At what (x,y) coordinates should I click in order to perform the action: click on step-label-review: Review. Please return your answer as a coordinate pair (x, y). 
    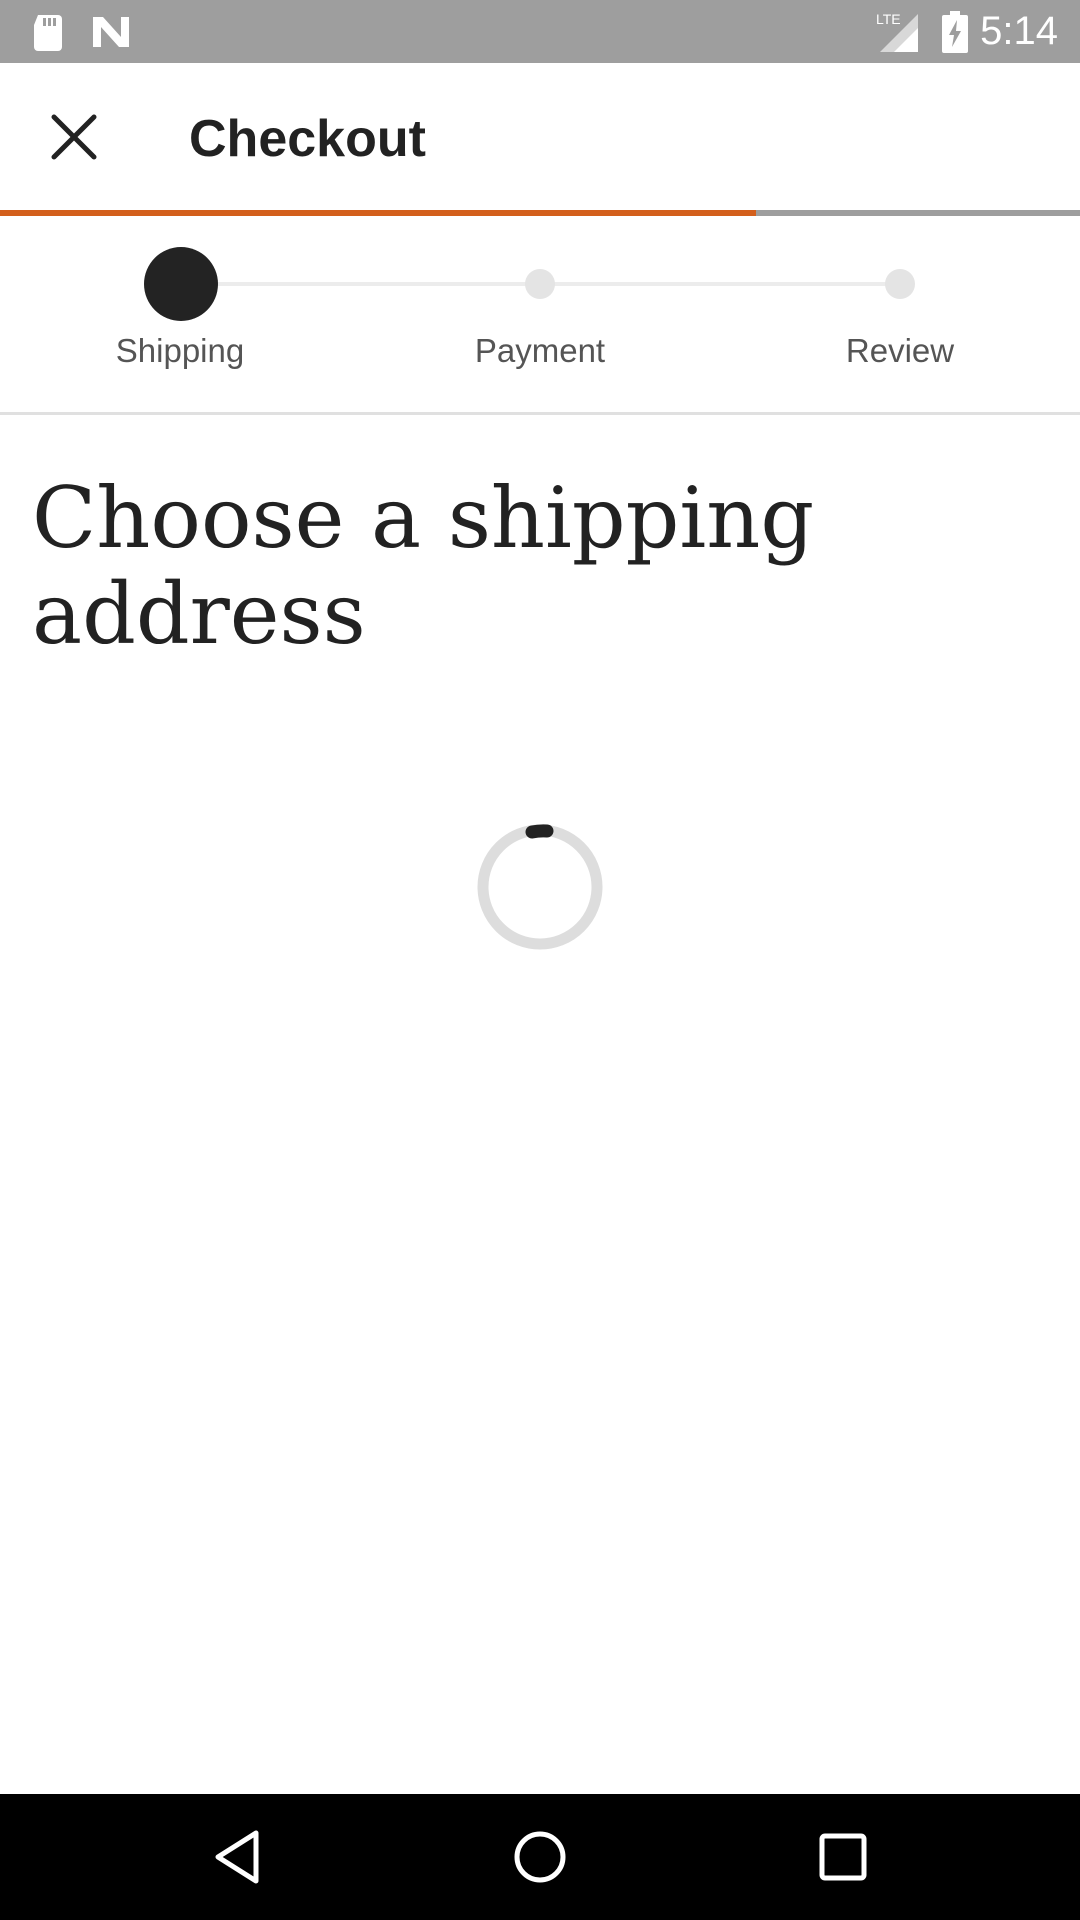
    Looking at the image, I should click on (900, 350).